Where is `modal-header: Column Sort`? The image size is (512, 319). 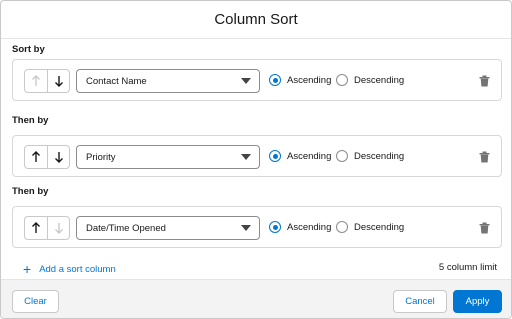 modal-header: Column Sort is located at coordinates (256, 20).